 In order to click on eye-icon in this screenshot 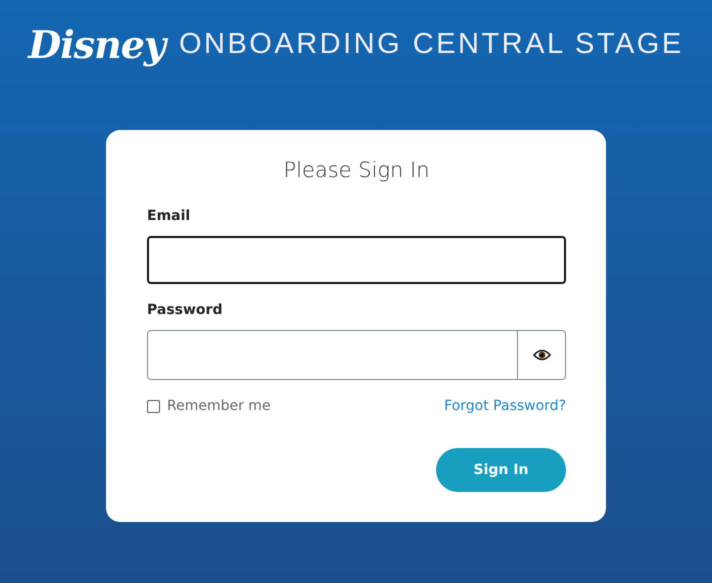, I will do `click(541, 355)`.